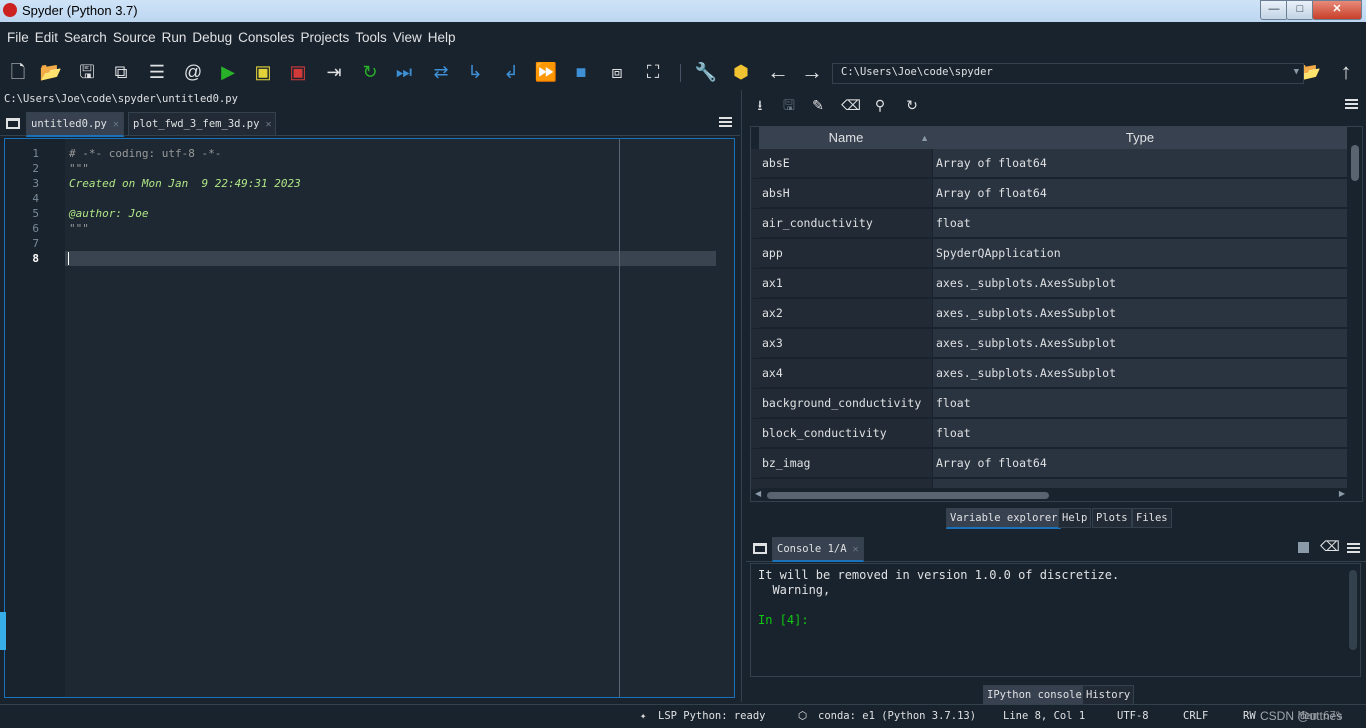  What do you see at coordinates (760, 105) in the screenshot?
I see `import-data-icon: ⭳` at bounding box center [760, 105].